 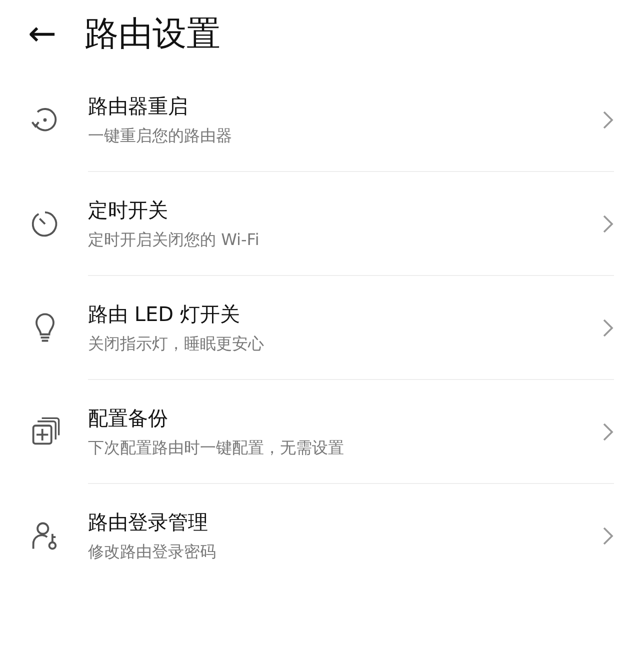 What do you see at coordinates (128, 418) in the screenshot?
I see `item-title: 配置备份` at bounding box center [128, 418].